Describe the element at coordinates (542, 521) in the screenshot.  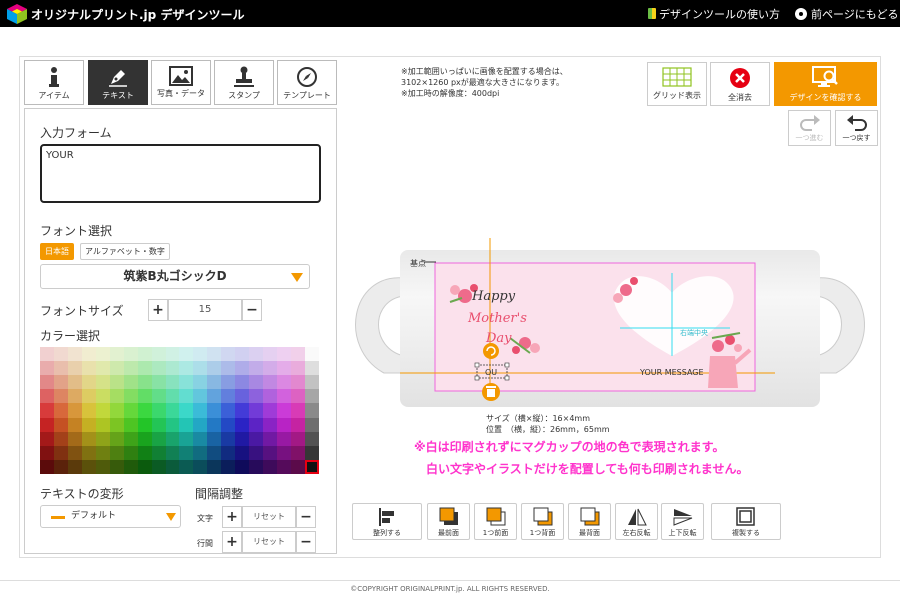
I see `send-backward-button: 1つ背面` at that location.